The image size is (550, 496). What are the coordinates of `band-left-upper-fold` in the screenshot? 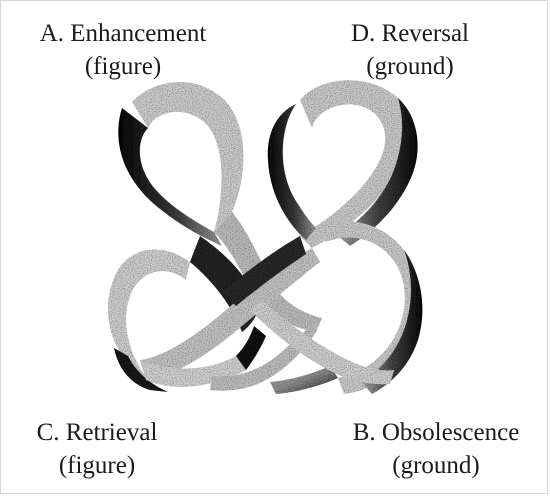 It's located at (170, 177).